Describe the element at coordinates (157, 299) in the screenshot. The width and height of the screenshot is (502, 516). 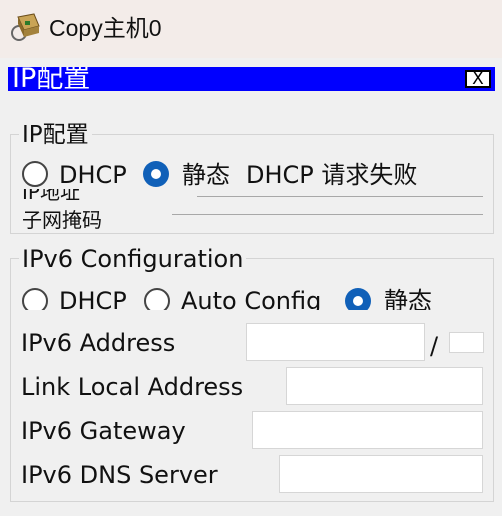
I see `ipv6-auto-config-radio` at that location.